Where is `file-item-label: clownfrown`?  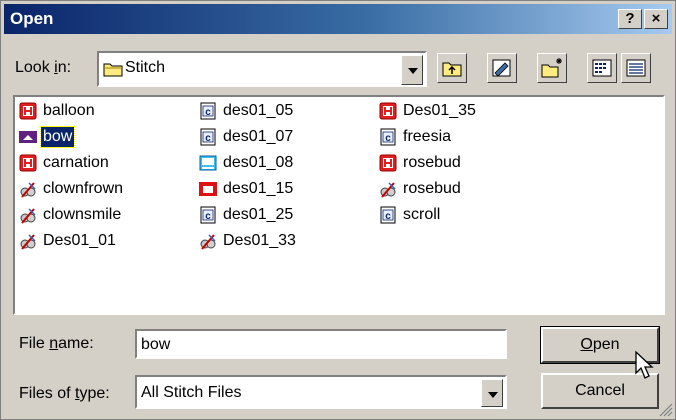 file-item-label: clownfrown is located at coordinates (83, 188).